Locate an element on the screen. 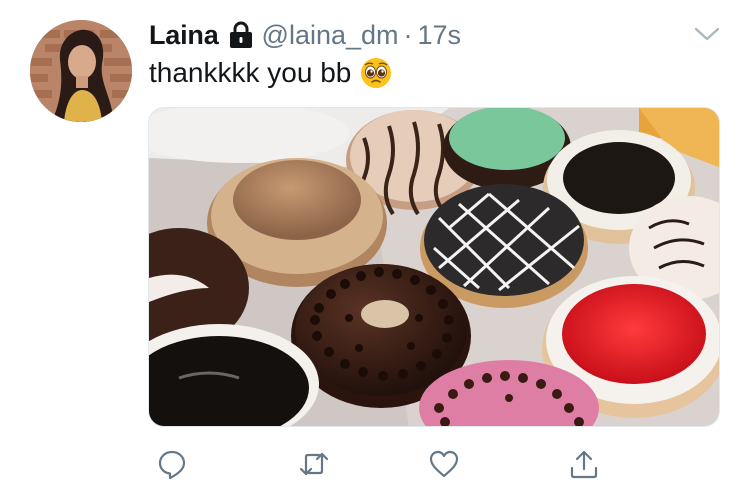  tweet-text: thankkkk you bb is located at coordinates (270, 73).